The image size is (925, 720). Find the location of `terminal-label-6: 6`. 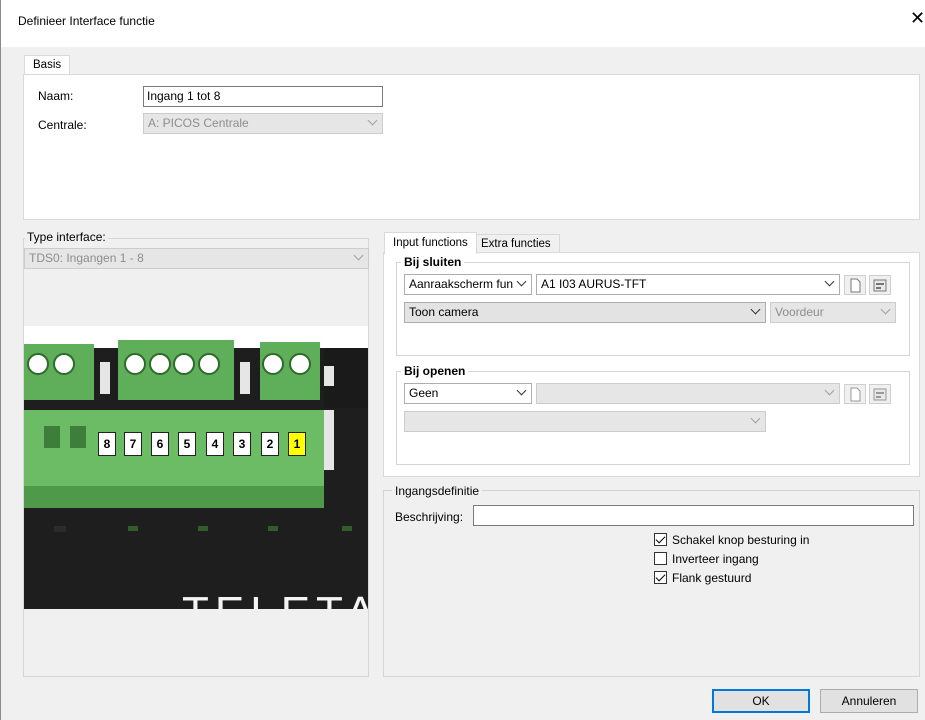

terminal-label-6: 6 is located at coordinates (160, 444).